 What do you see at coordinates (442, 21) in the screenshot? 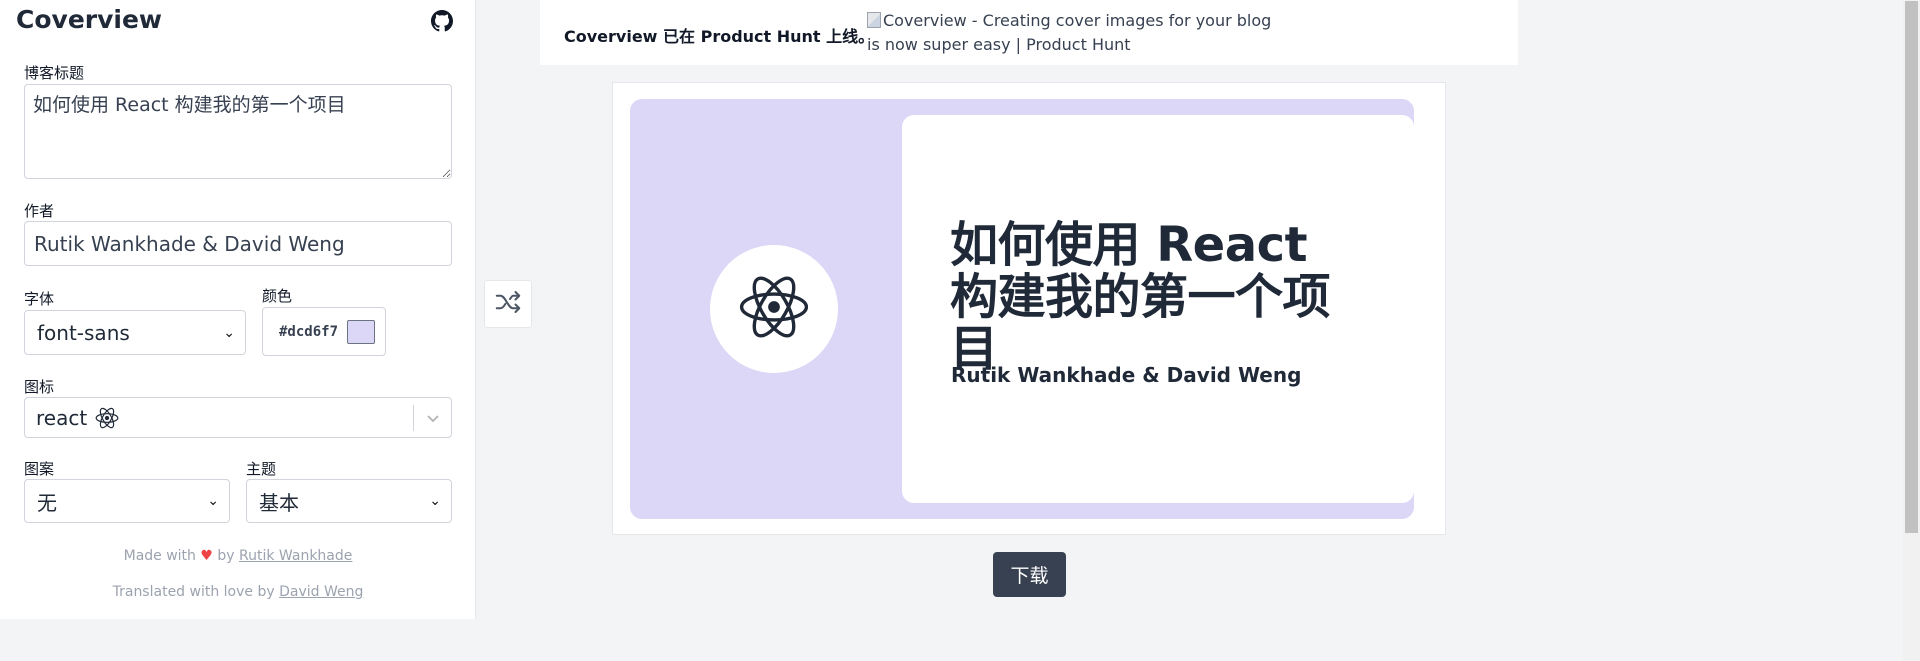
I see `github-icon` at bounding box center [442, 21].